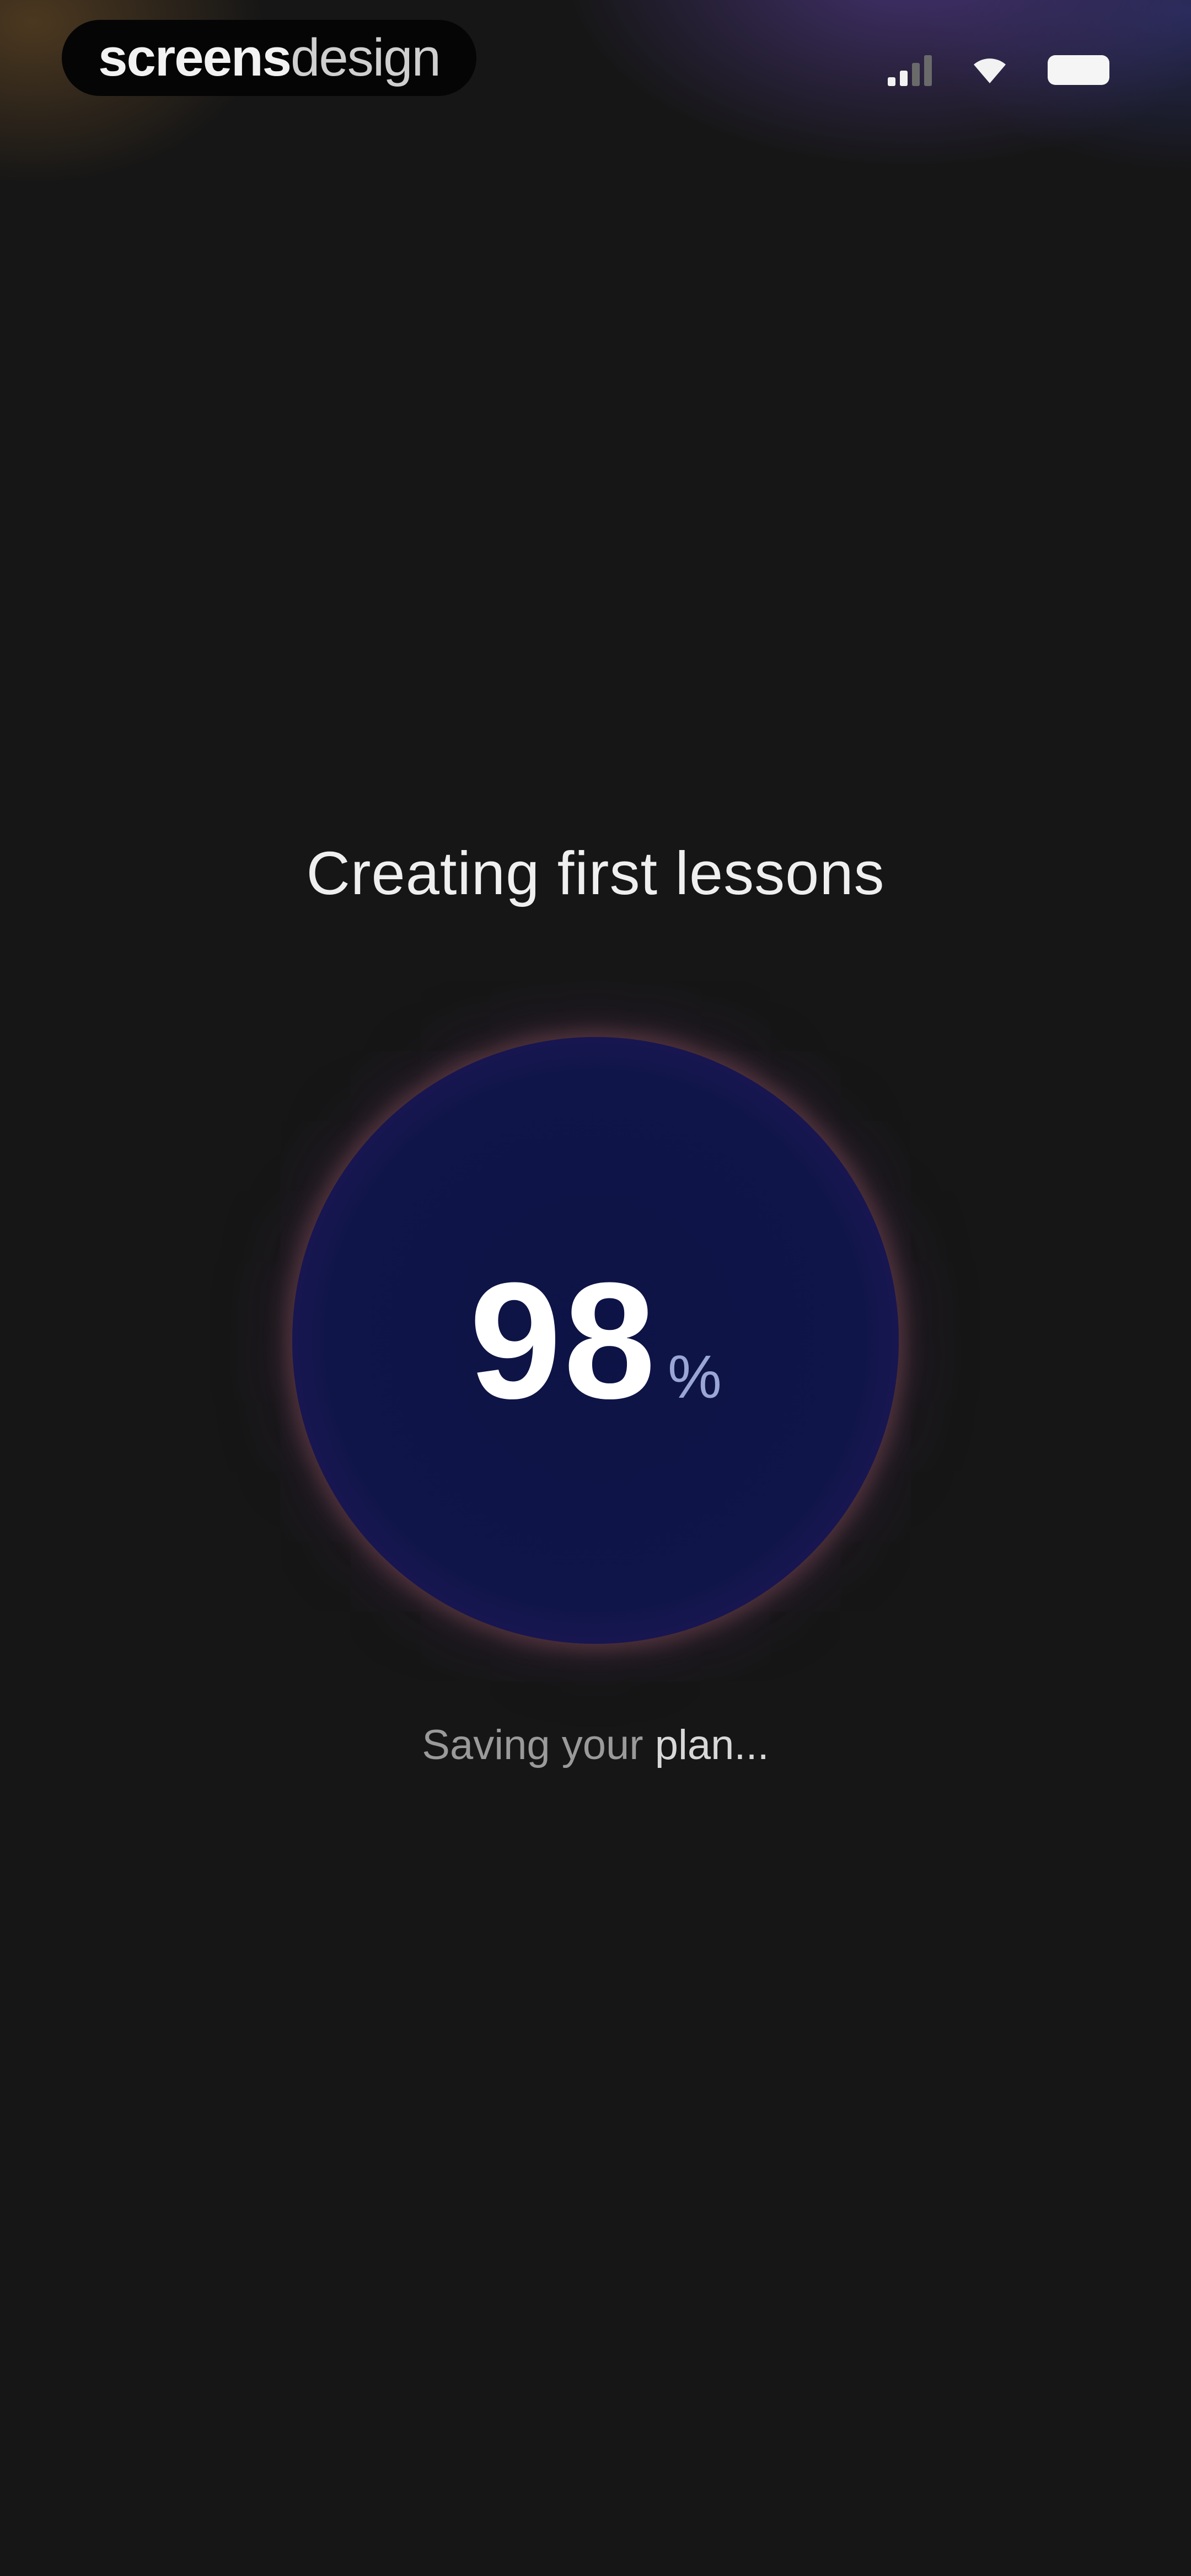 The image size is (1191, 2576). I want to click on status-bar-icons, so click(998, 70).